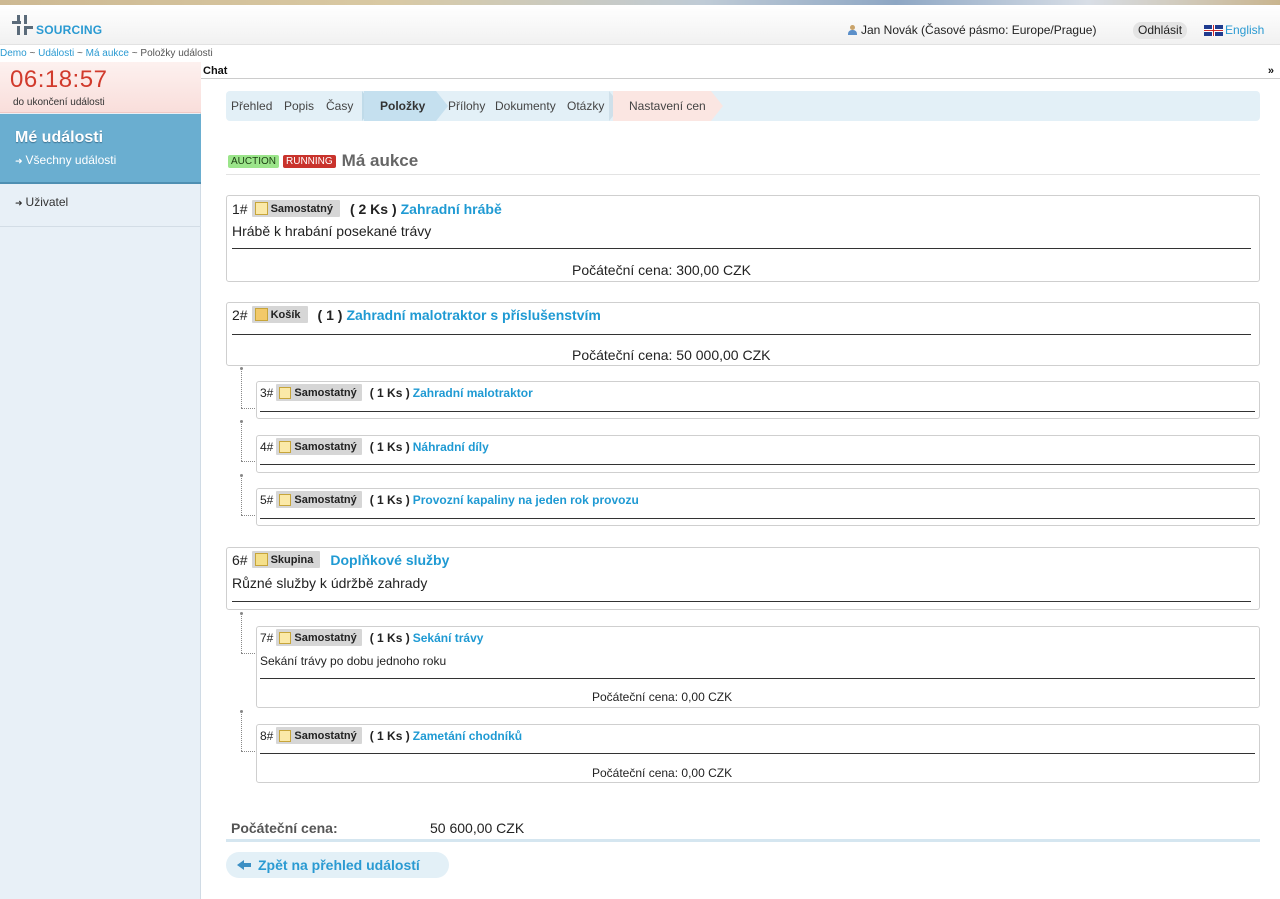 The image size is (1280, 899). Describe the element at coordinates (1213, 30) in the screenshot. I see `uk-flag-icon` at that location.